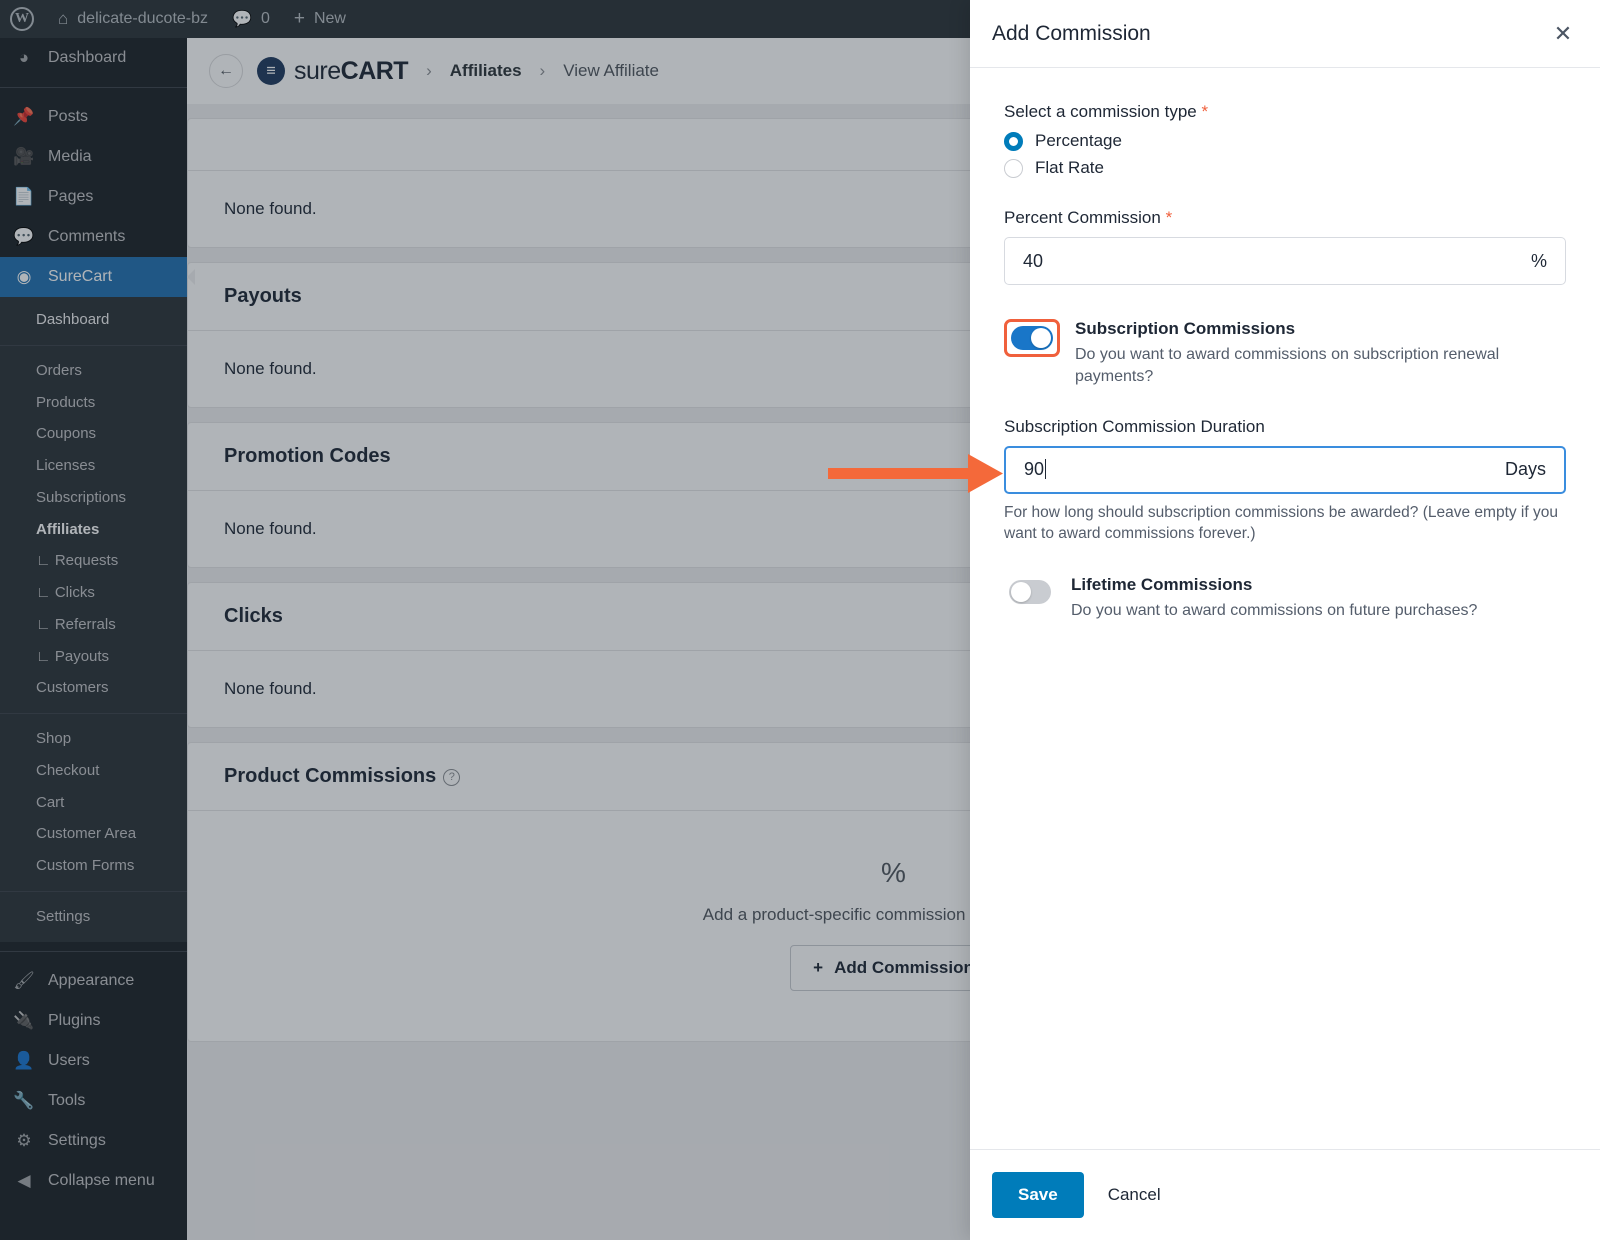 The width and height of the screenshot is (1600, 1240). Describe the element at coordinates (1134, 426) in the screenshot. I see `subscription-duration-label: Subscription Commission Duration` at that location.